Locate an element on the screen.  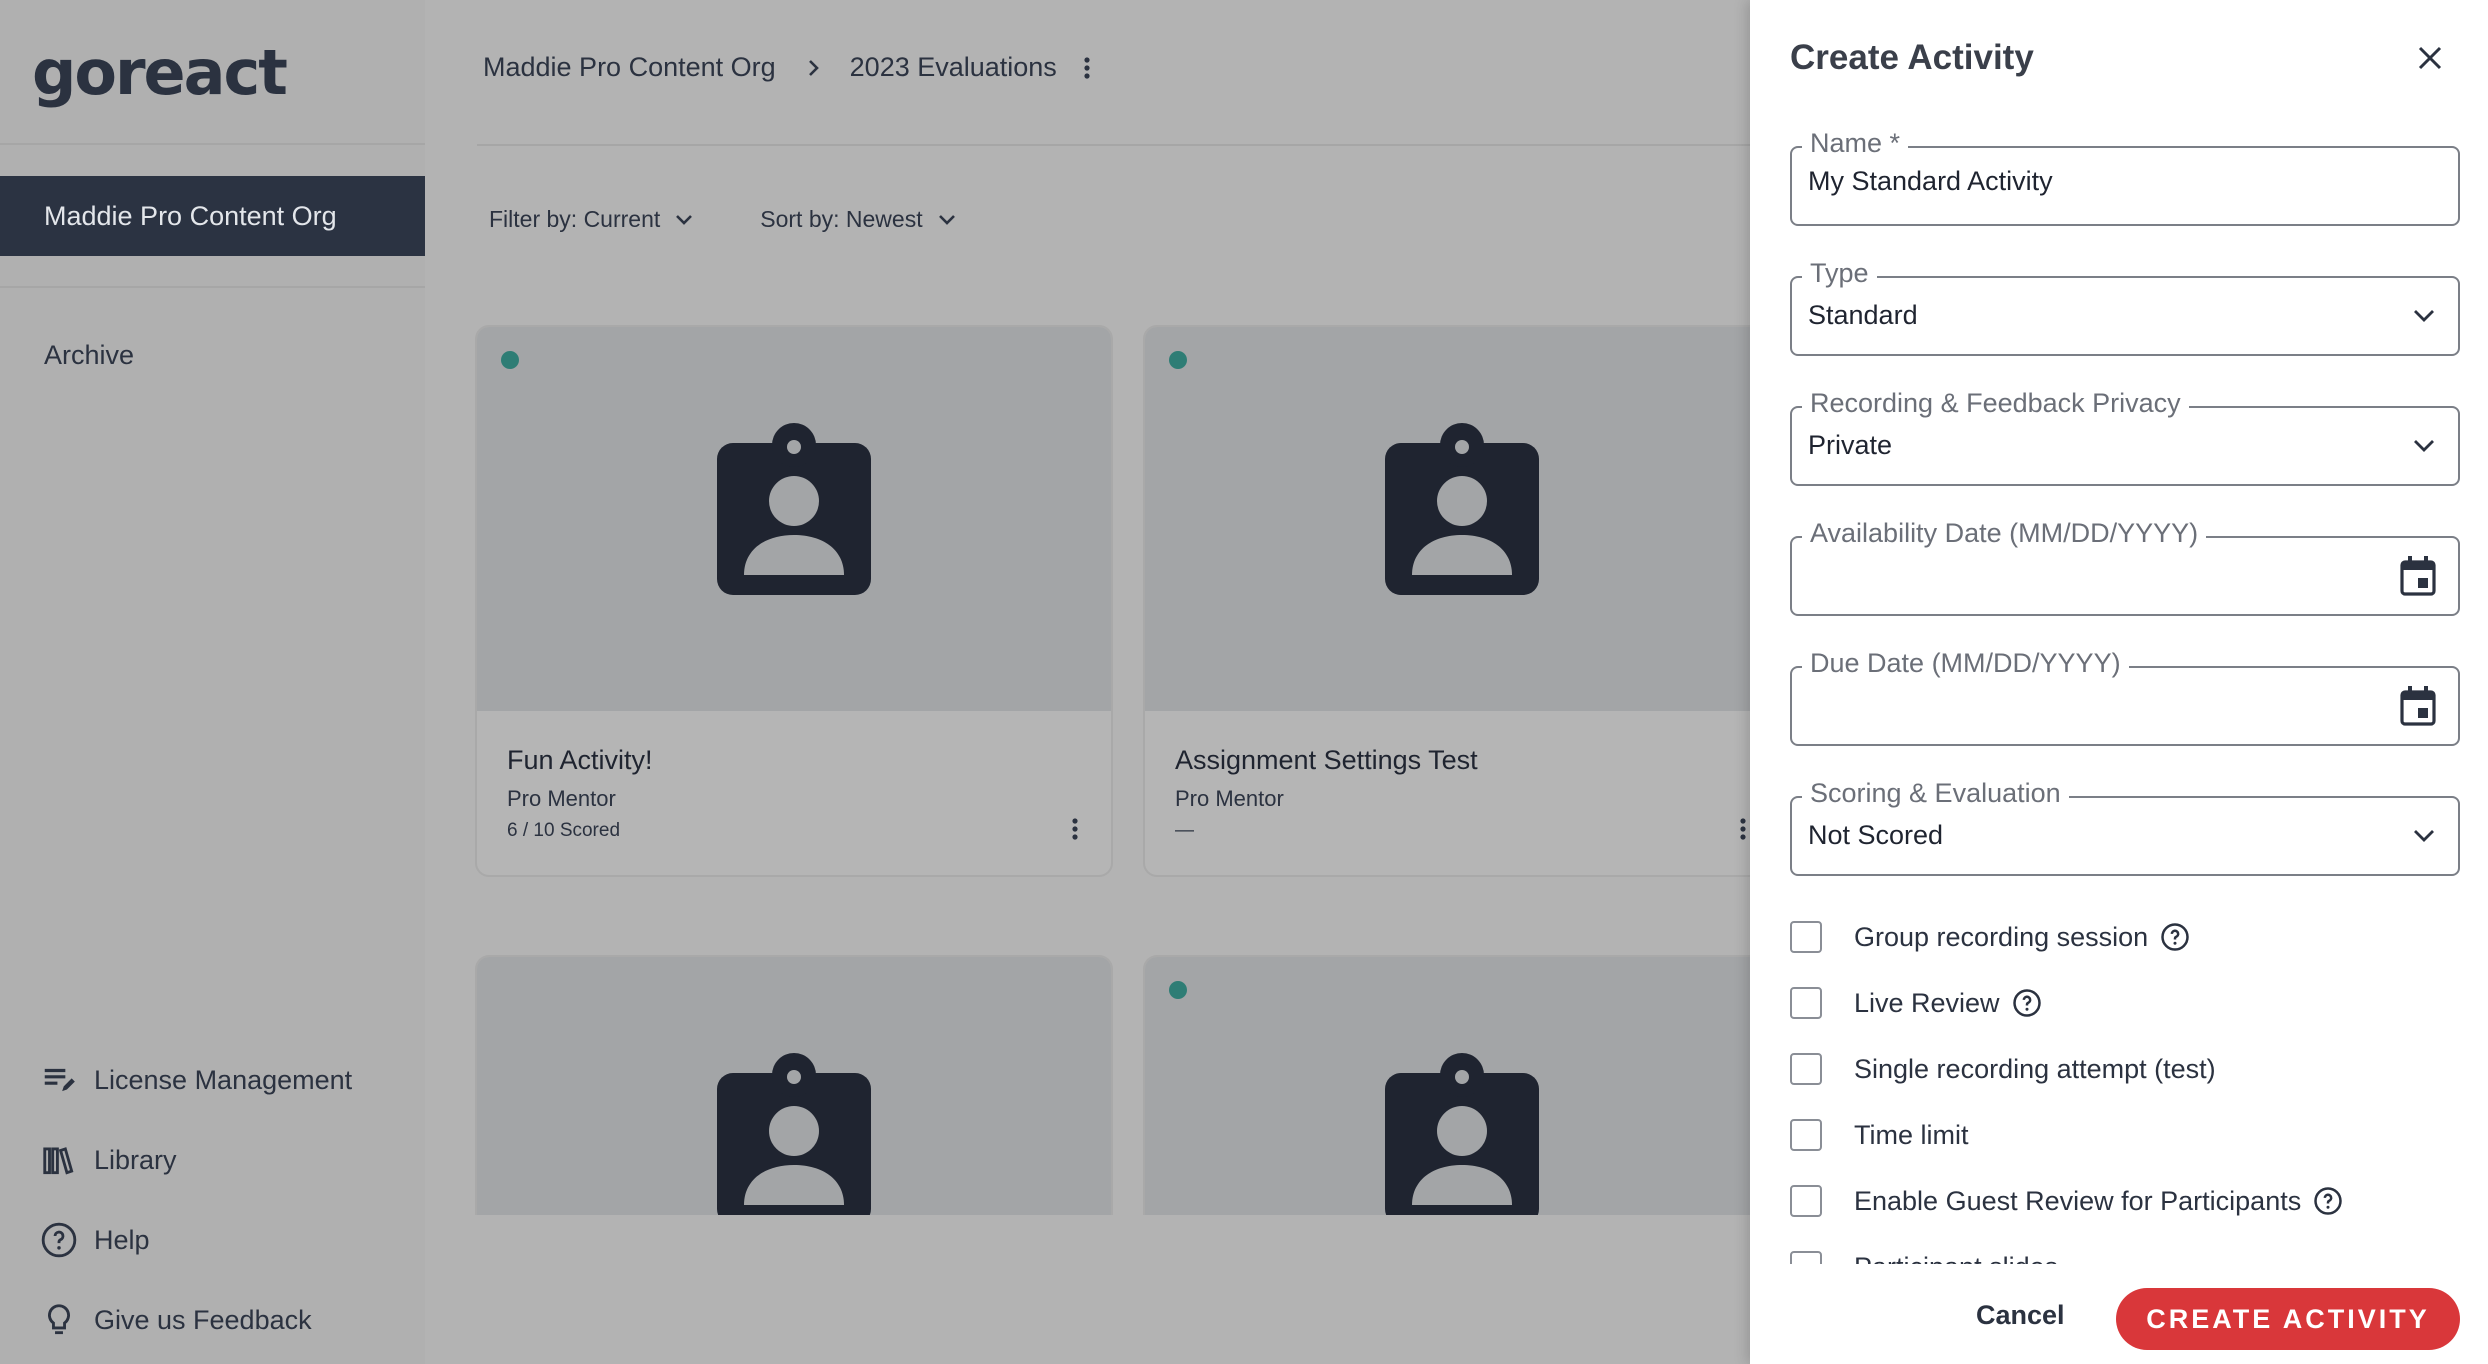
scoring-field-label: Scoring & Evaluation is located at coordinates (1935, 793).